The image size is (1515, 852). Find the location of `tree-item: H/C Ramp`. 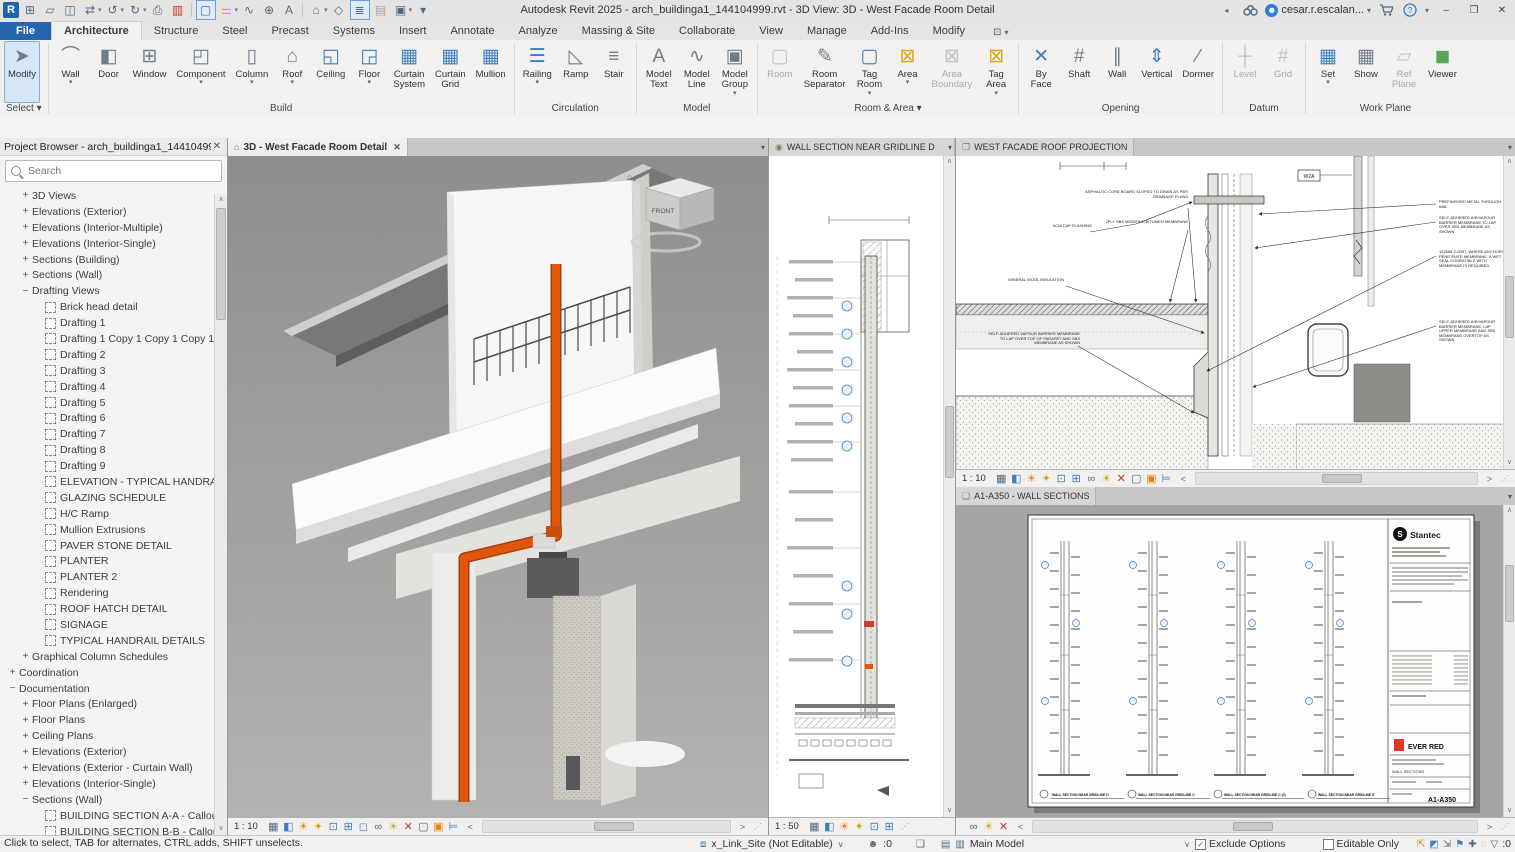

tree-item: H/C Ramp is located at coordinates (113, 514).